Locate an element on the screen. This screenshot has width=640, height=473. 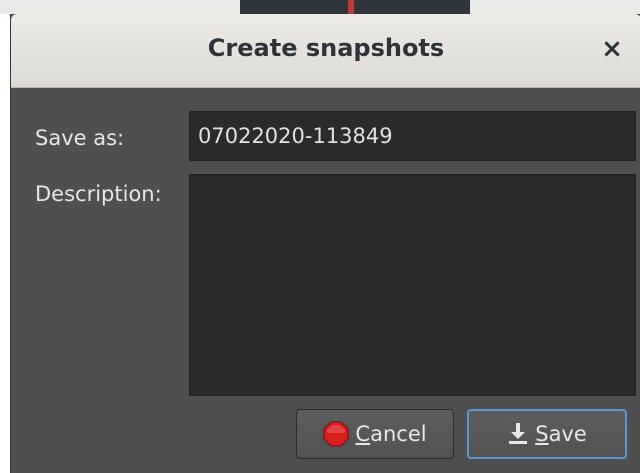
close-button: × is located at coordinates (612, 49).